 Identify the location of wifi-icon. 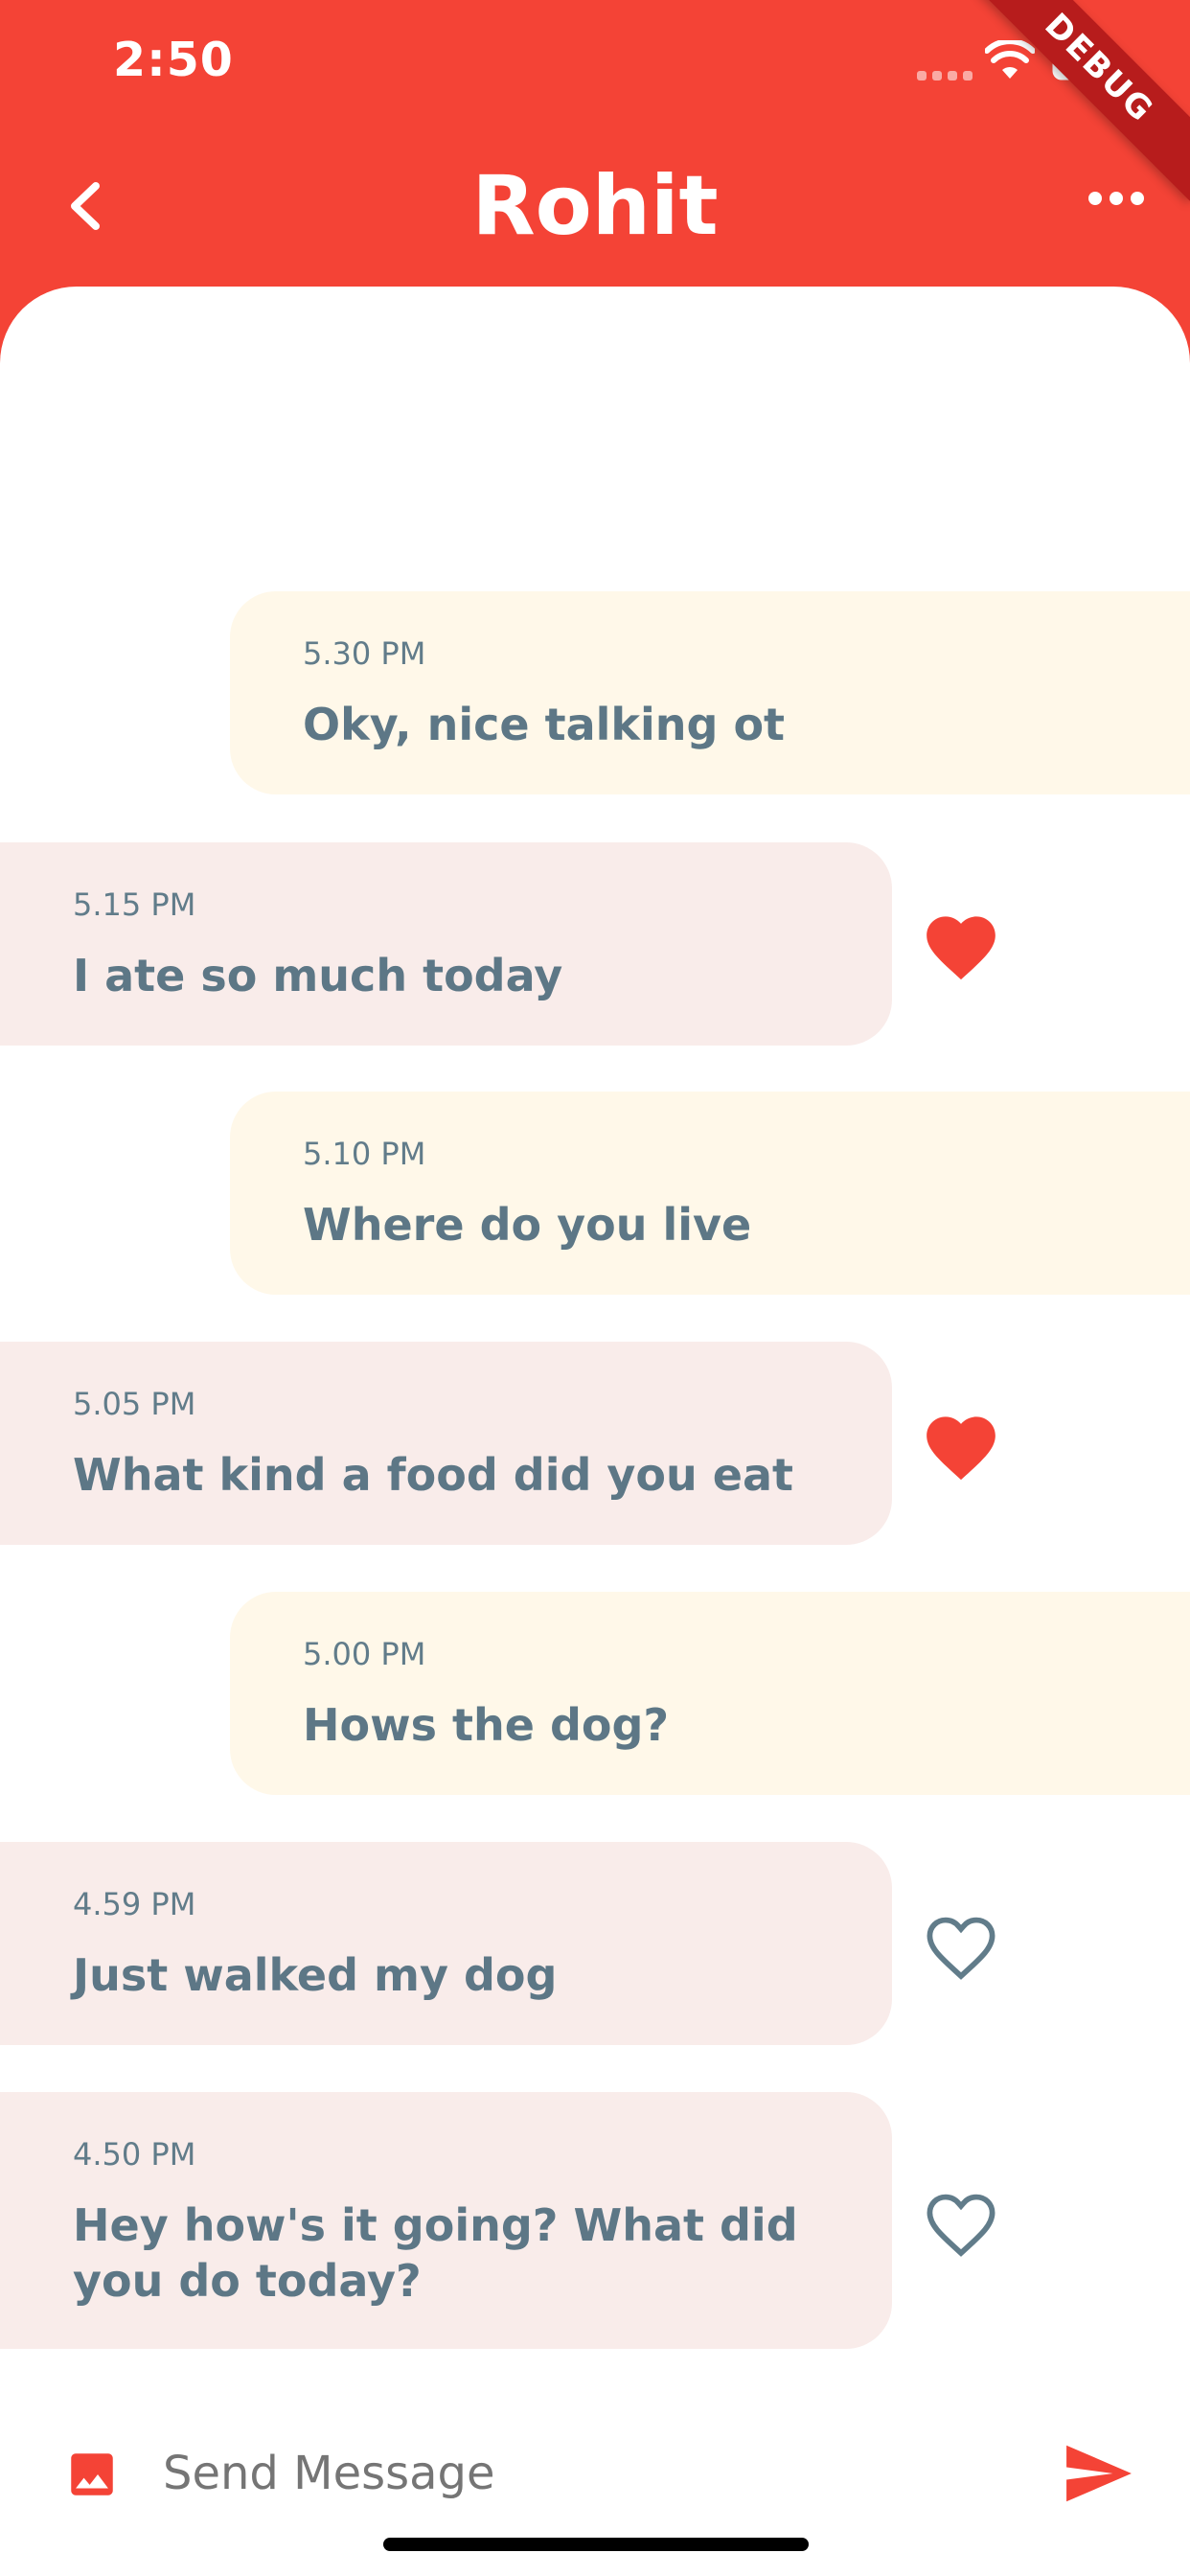
(1010, 59).